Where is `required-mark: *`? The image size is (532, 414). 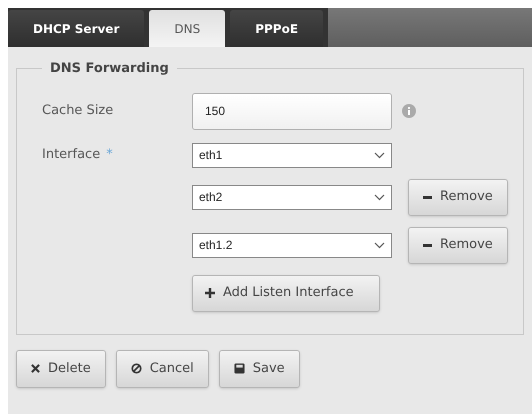
required-mark: * is located at coordinates (109, 155).